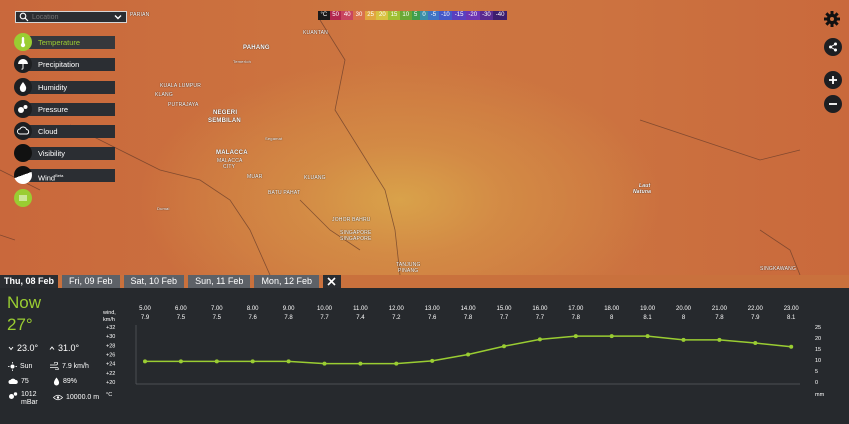 Image resolution: width=849 pixels, height=424 pixels. Describe the element at coordinates (684, 309) in the screenshot. I see `hour-label: 20.00` at that location.